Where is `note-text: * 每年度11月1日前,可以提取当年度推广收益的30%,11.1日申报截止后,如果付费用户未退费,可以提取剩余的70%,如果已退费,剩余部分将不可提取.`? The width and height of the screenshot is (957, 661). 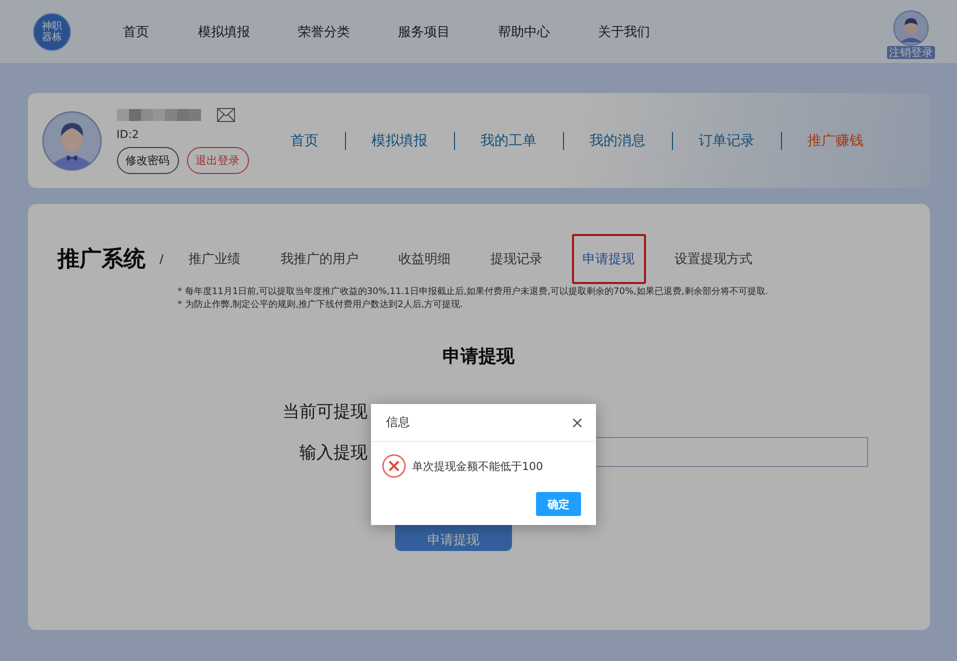
note-text: * 每年度11月1日前,可以提取当年度推广收益的30%,11.1日申报截止后,如果付费用户未退费,可以提取剩余的70%,如果已退费,剩余部分将不可提取. is located at coordinates (474, 292).